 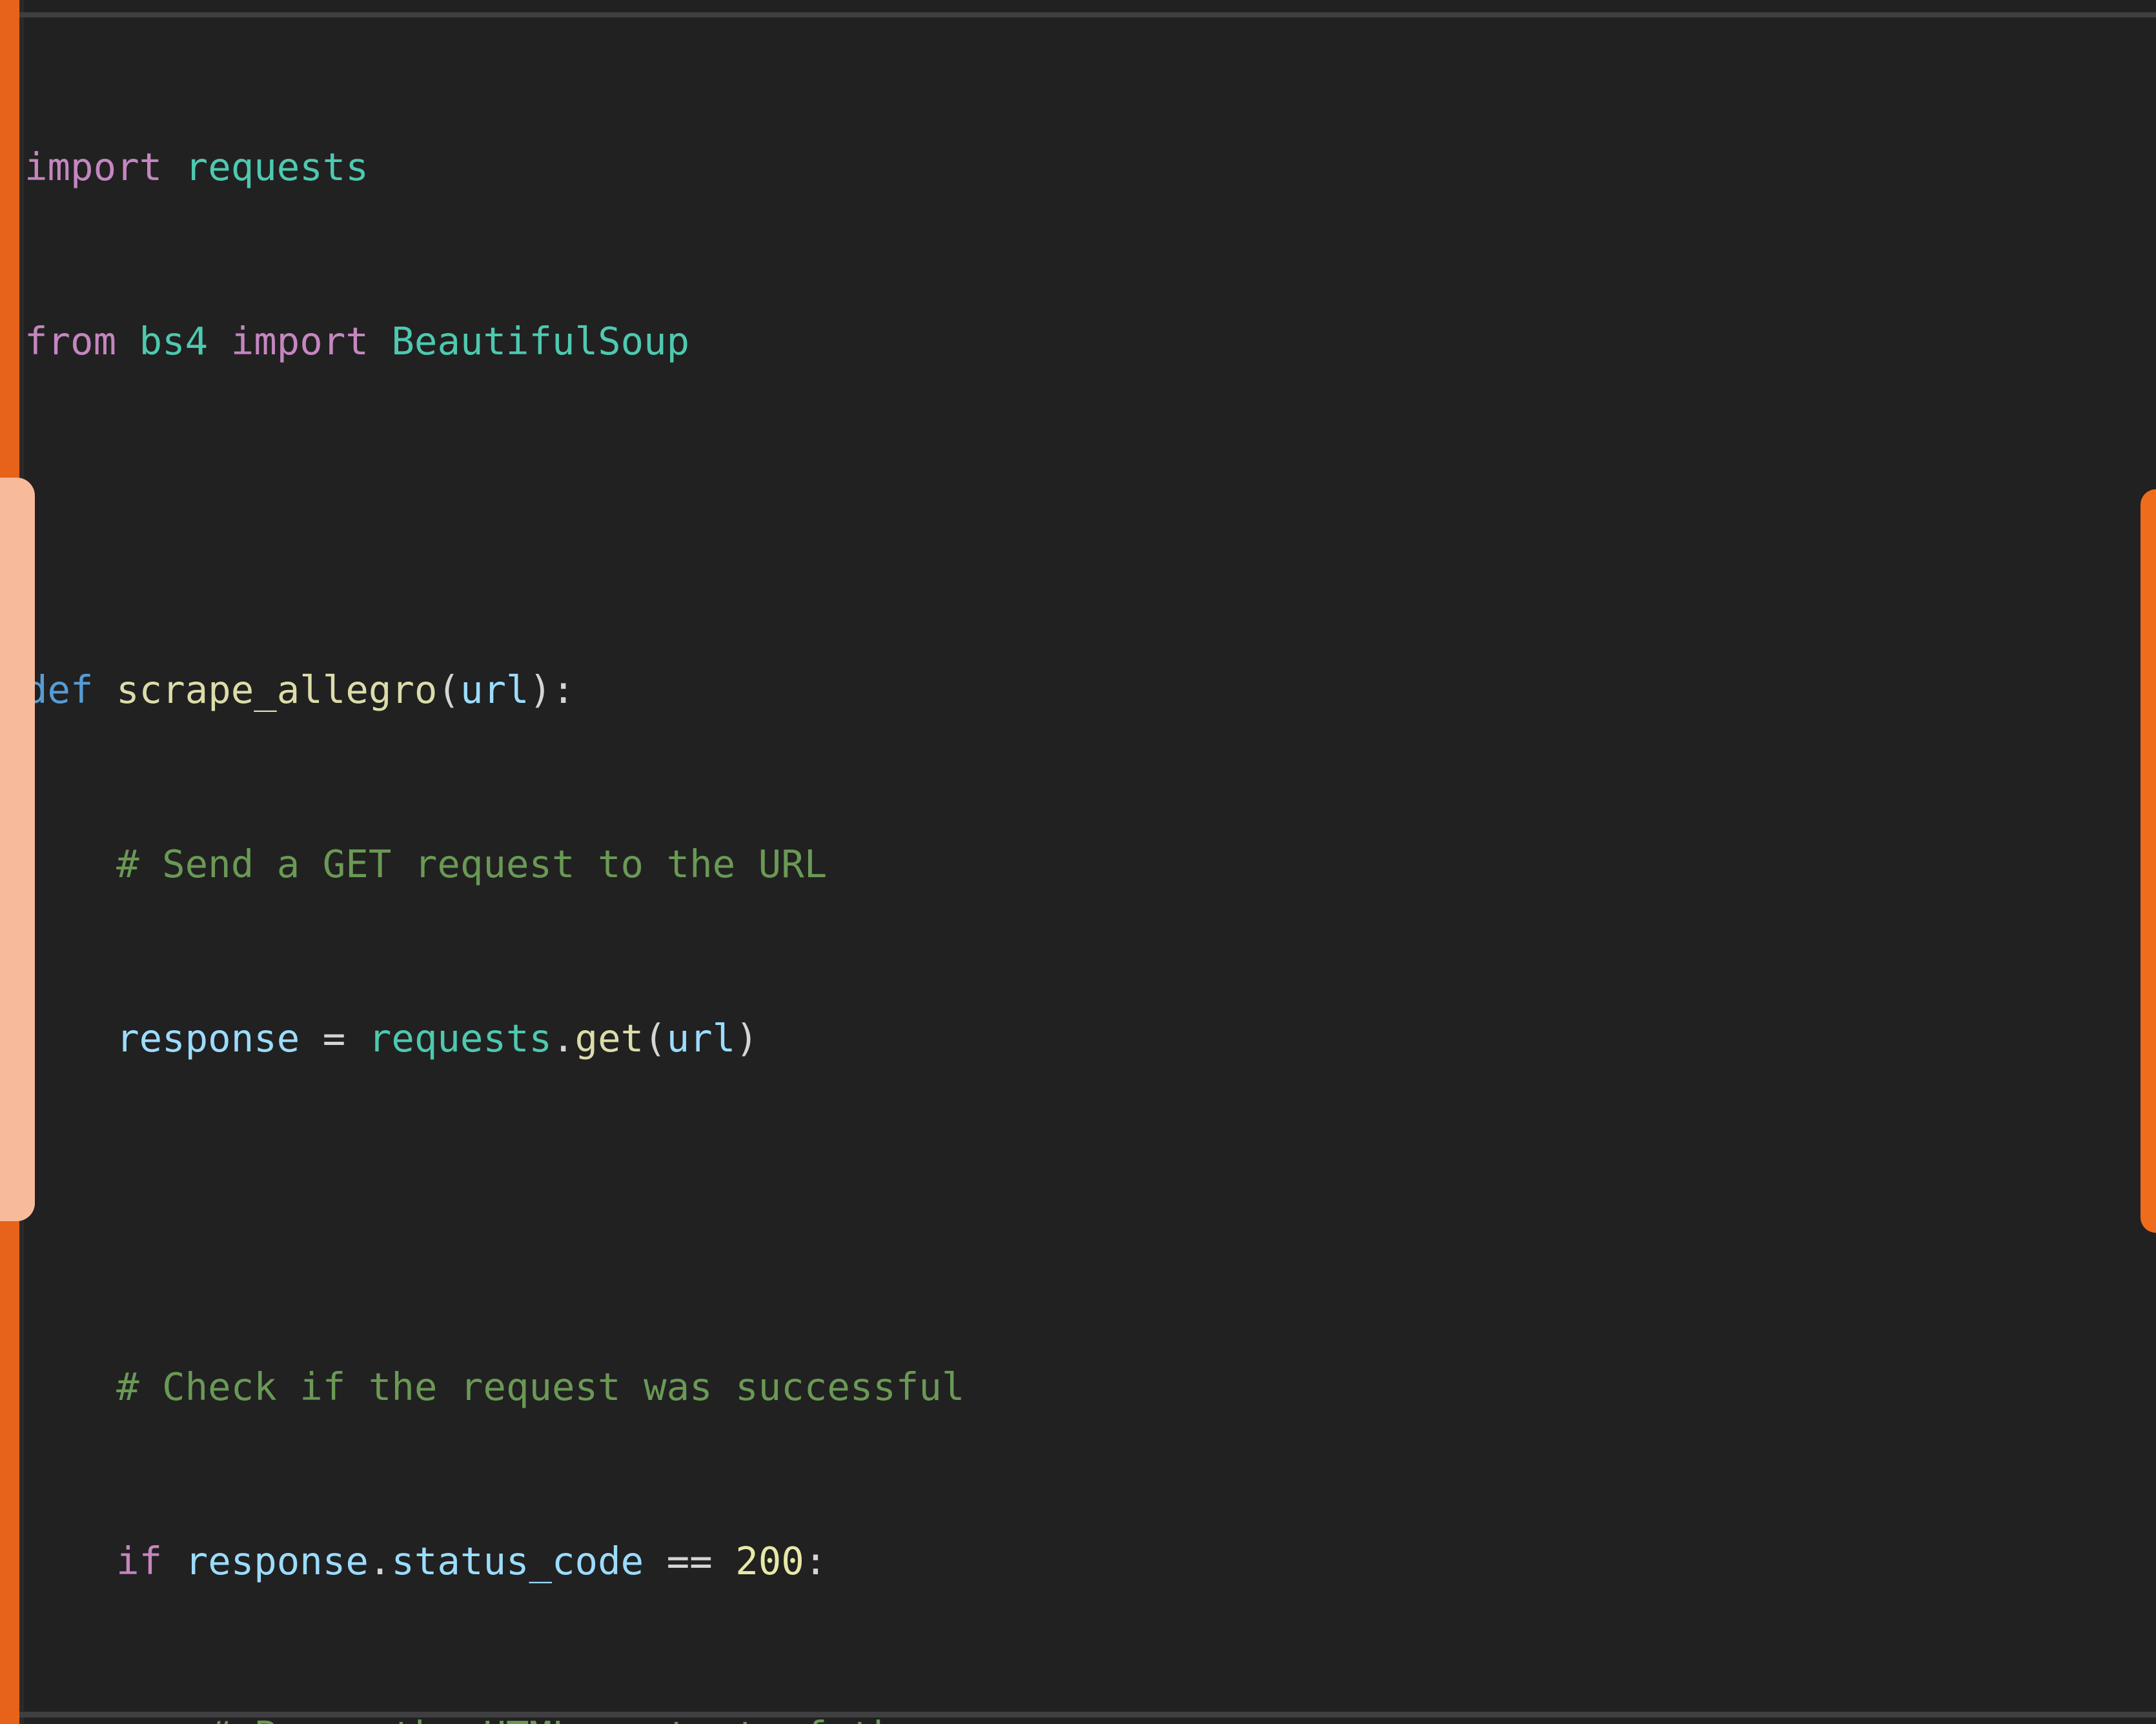 I want to click on vertical-scrollbar-thumb-right, so click(x=2148, y=861).